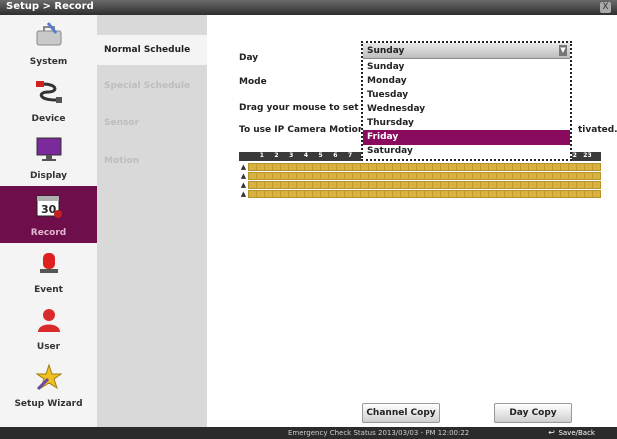 The width and height of the screenshot is (617, 439). I want to click on hour-label: 4, so click(306, 155).